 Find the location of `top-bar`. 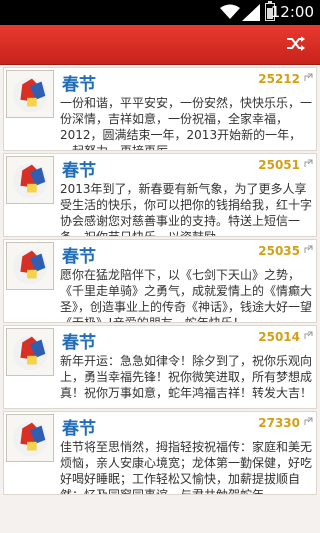

top-bar is located at coordinates (160, 45).